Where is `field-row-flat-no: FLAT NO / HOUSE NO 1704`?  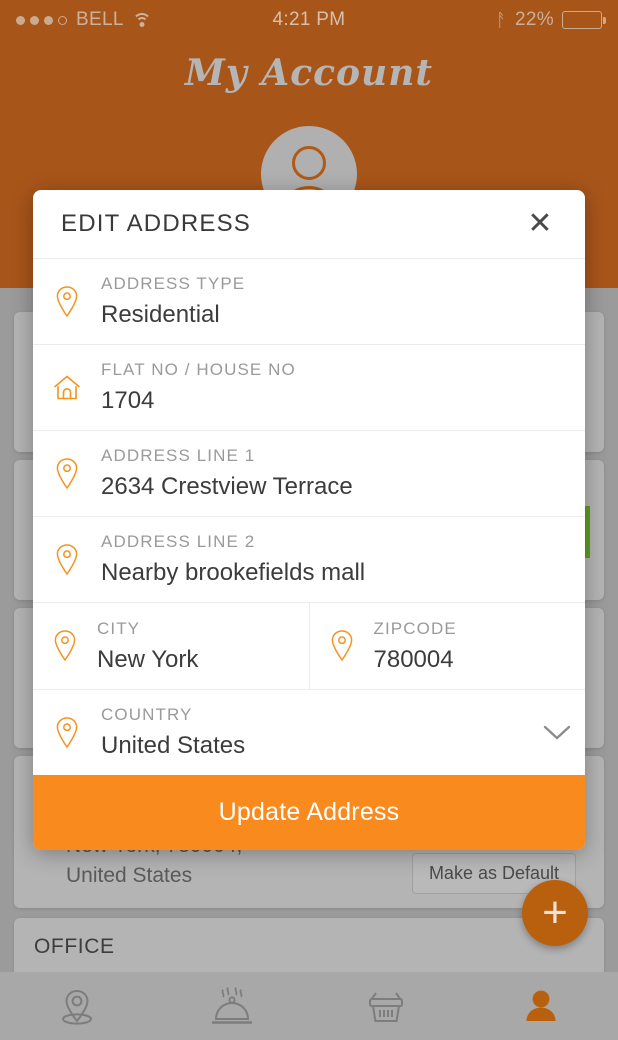
field-row-flat-no: FLAT NO / HOUSE NO 1704 is located at coordinates (309, 387).